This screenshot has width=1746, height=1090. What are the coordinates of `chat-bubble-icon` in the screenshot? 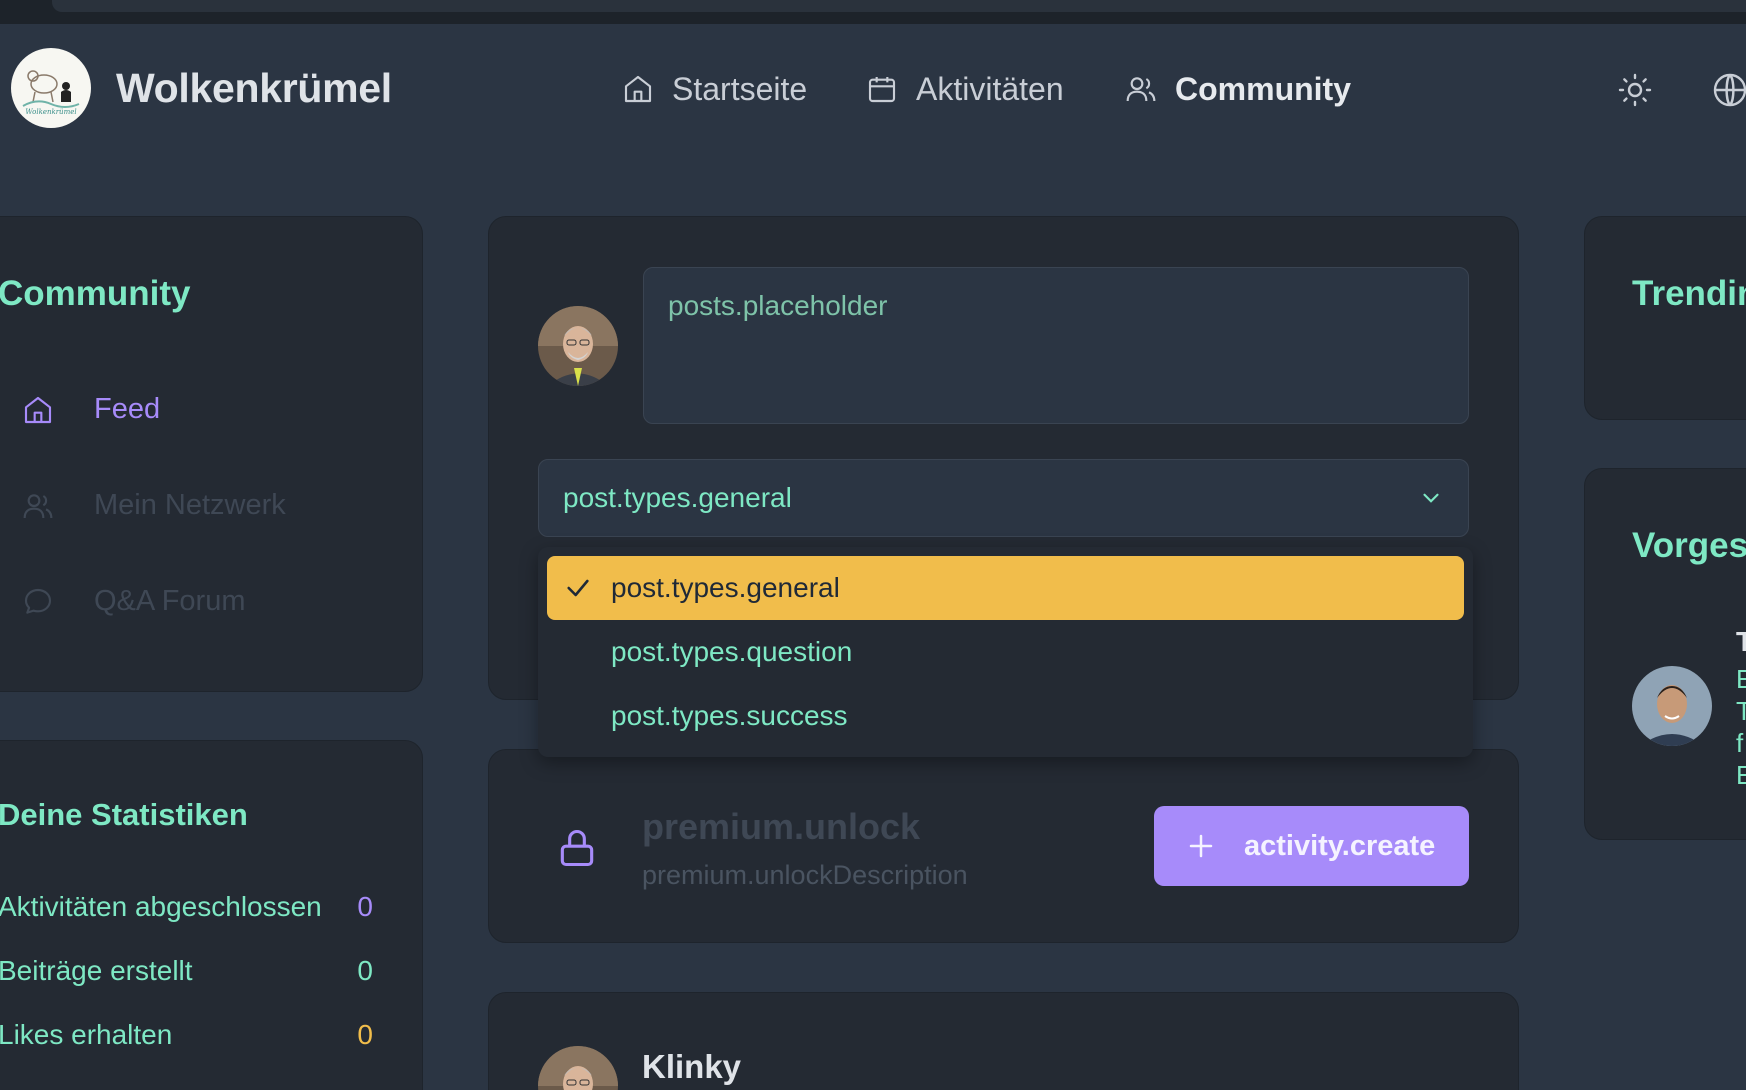 It's located at (38, 601).